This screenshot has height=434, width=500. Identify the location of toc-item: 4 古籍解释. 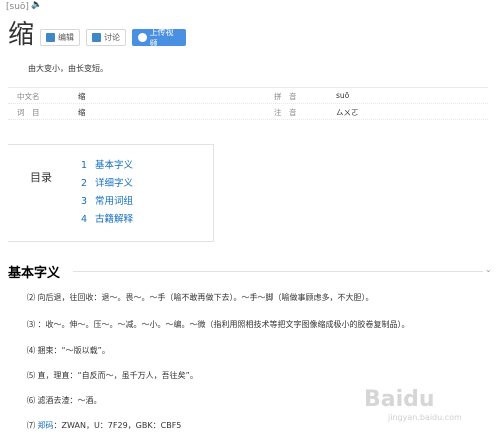
(107, 220).